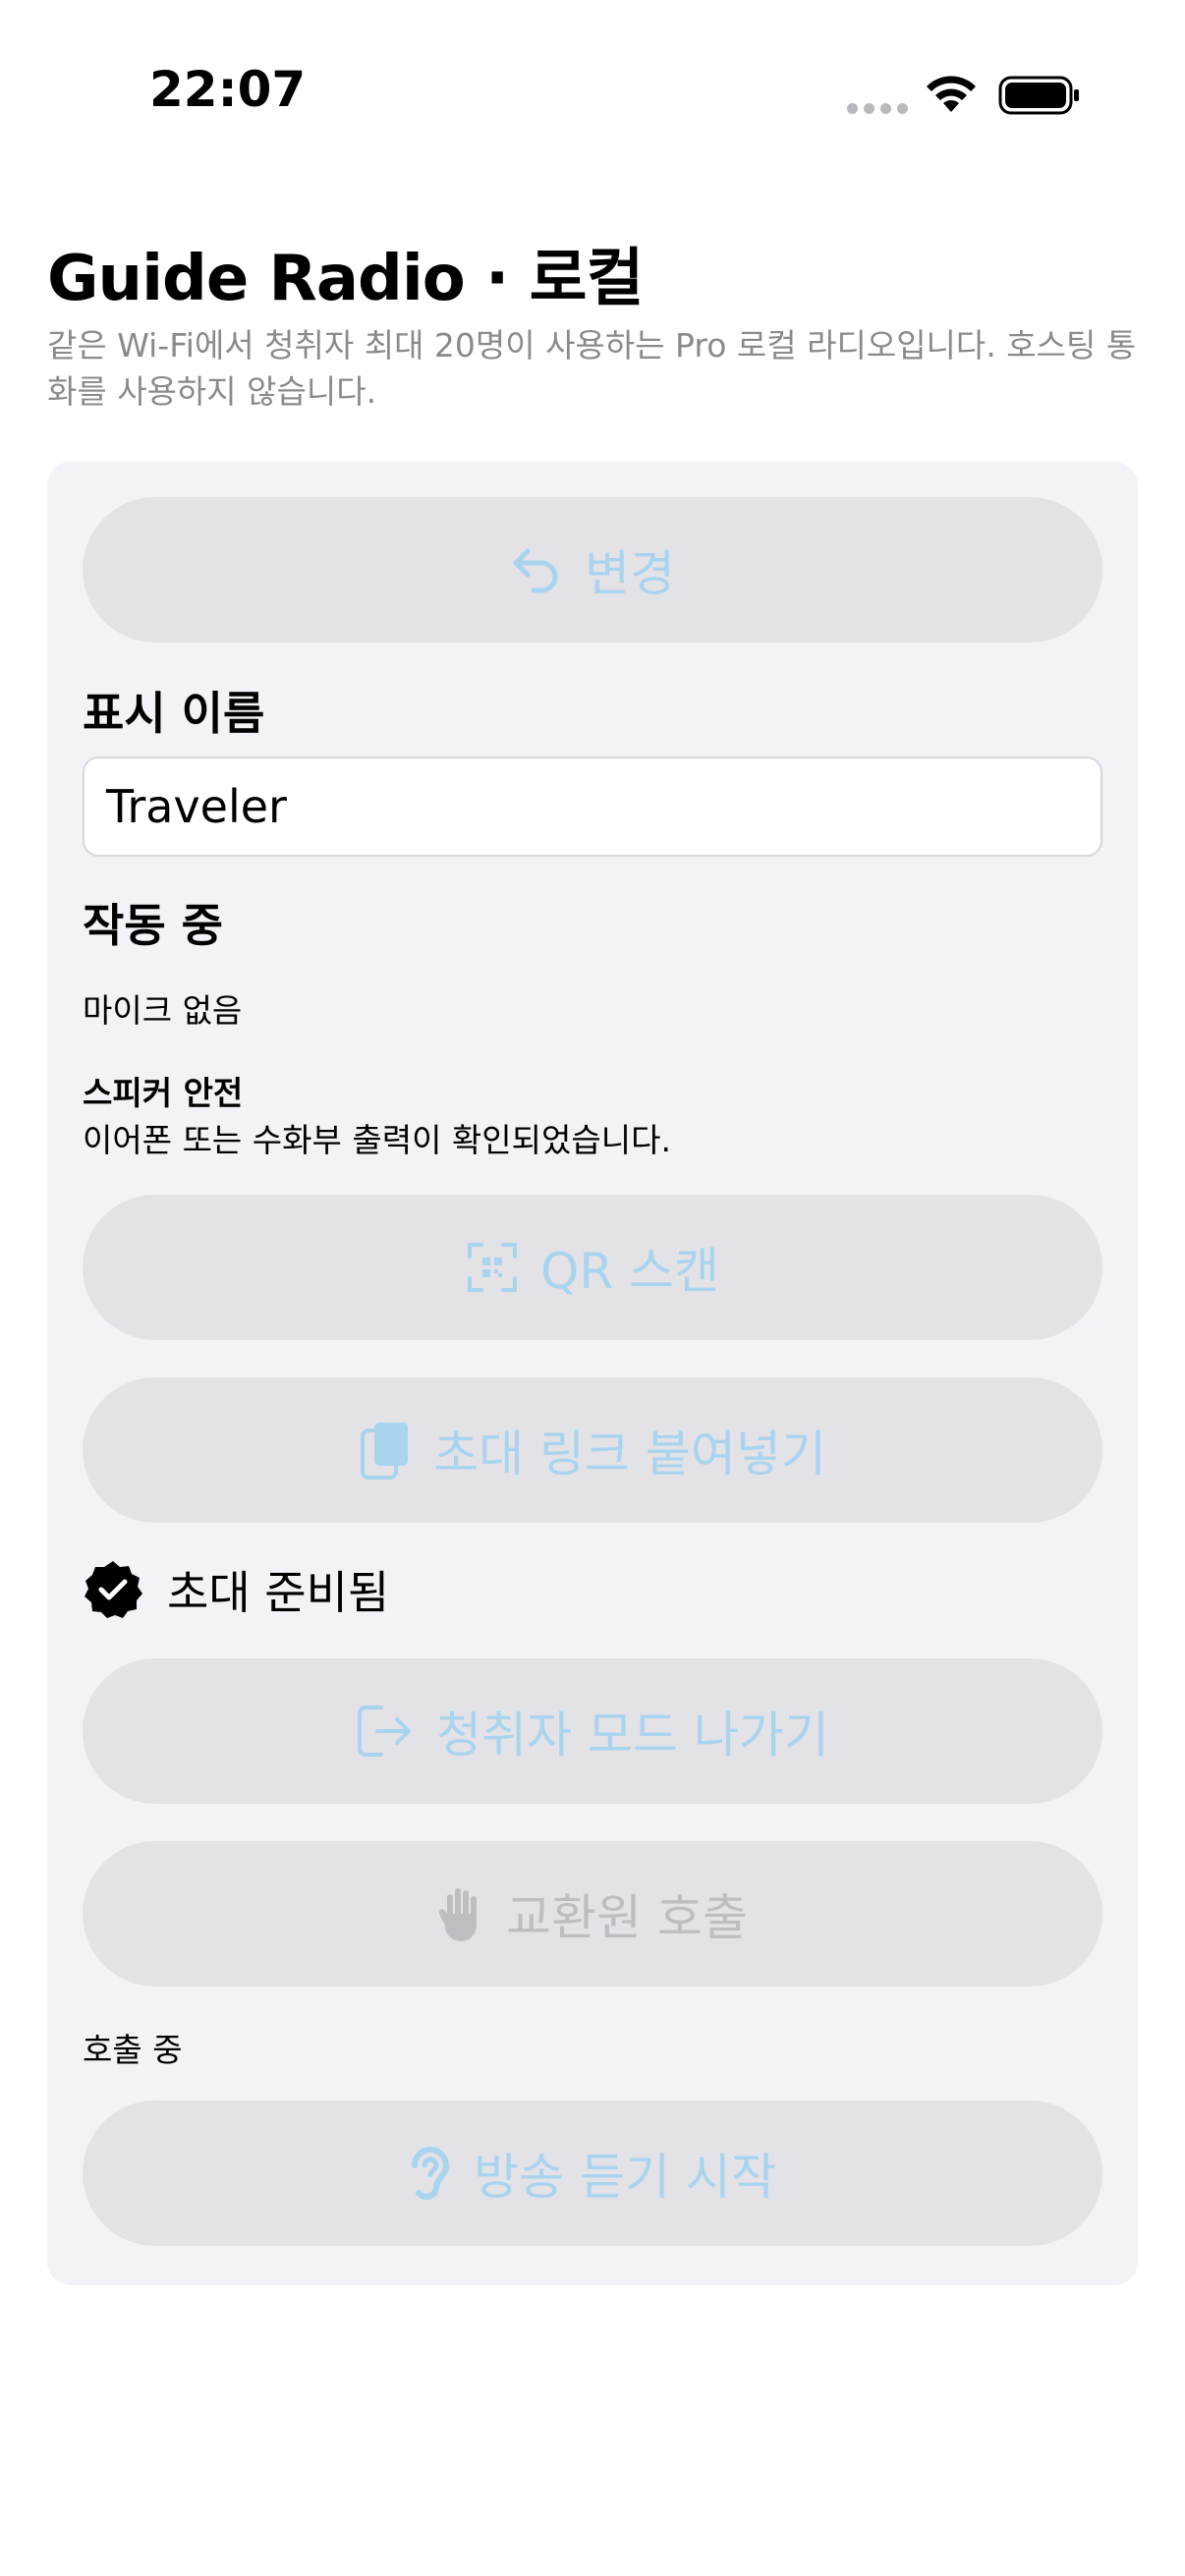 This screenshot has height=2576, width=1185. I want to click on speaker-safety-title: 스피커 안전, so click(164, 1093).